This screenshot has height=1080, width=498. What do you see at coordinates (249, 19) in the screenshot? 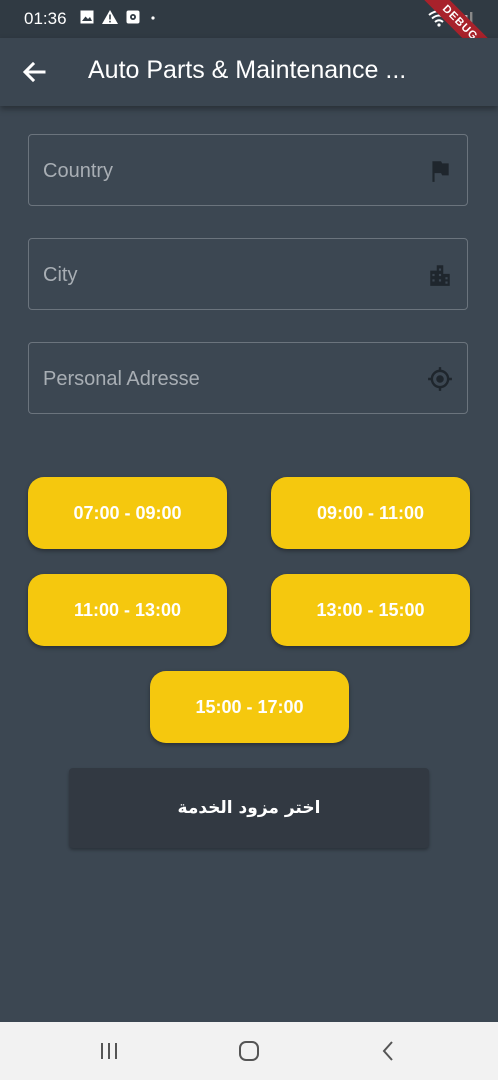
I see `status-bar: 01:36` at bounding box center [249, 19].